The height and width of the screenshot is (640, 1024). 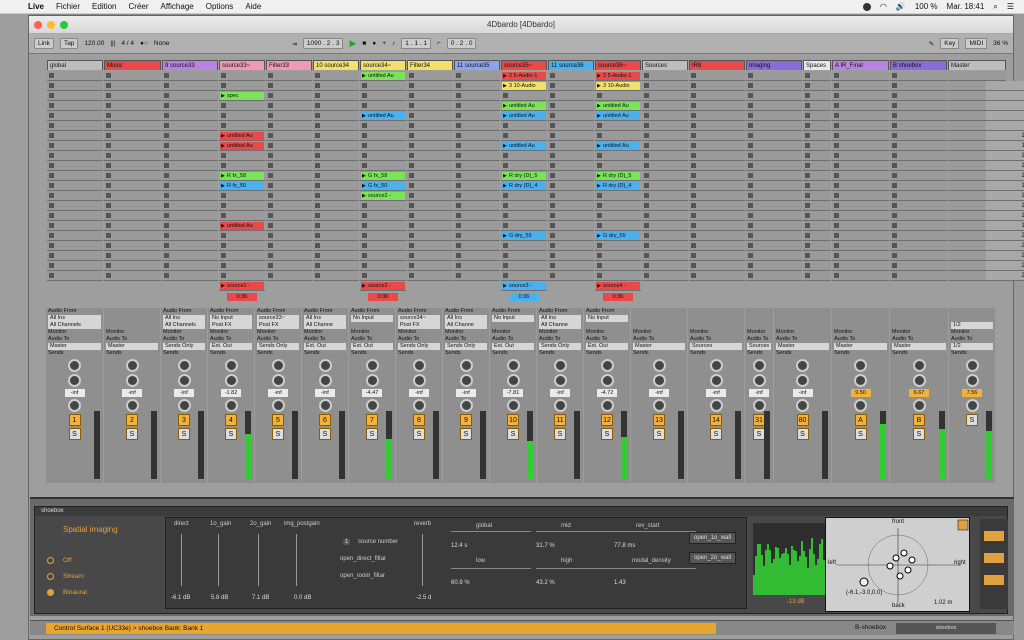 I want to click on open-room-filter-button: open_room_filtar, so click(x=362, y=576).